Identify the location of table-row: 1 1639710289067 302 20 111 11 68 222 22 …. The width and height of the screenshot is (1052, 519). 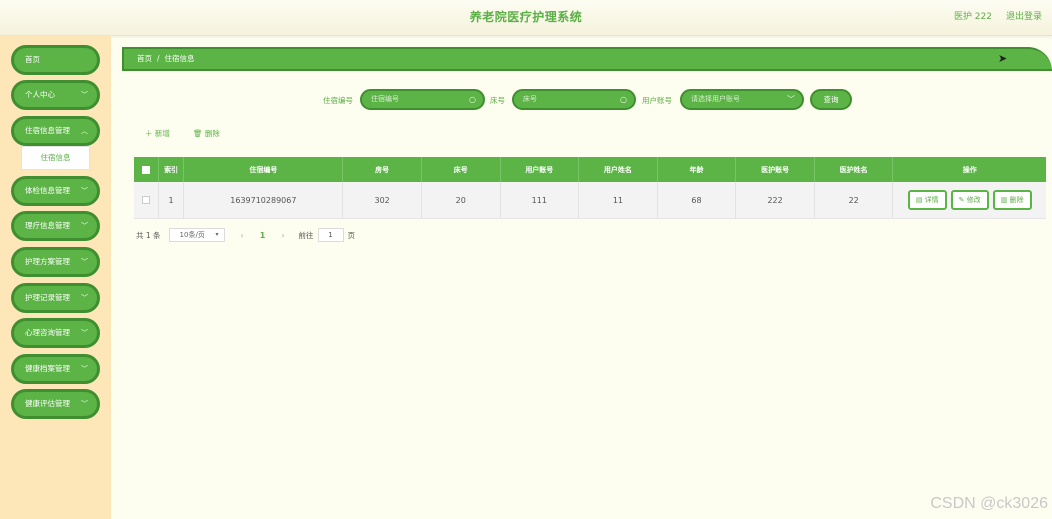
(590, 200).